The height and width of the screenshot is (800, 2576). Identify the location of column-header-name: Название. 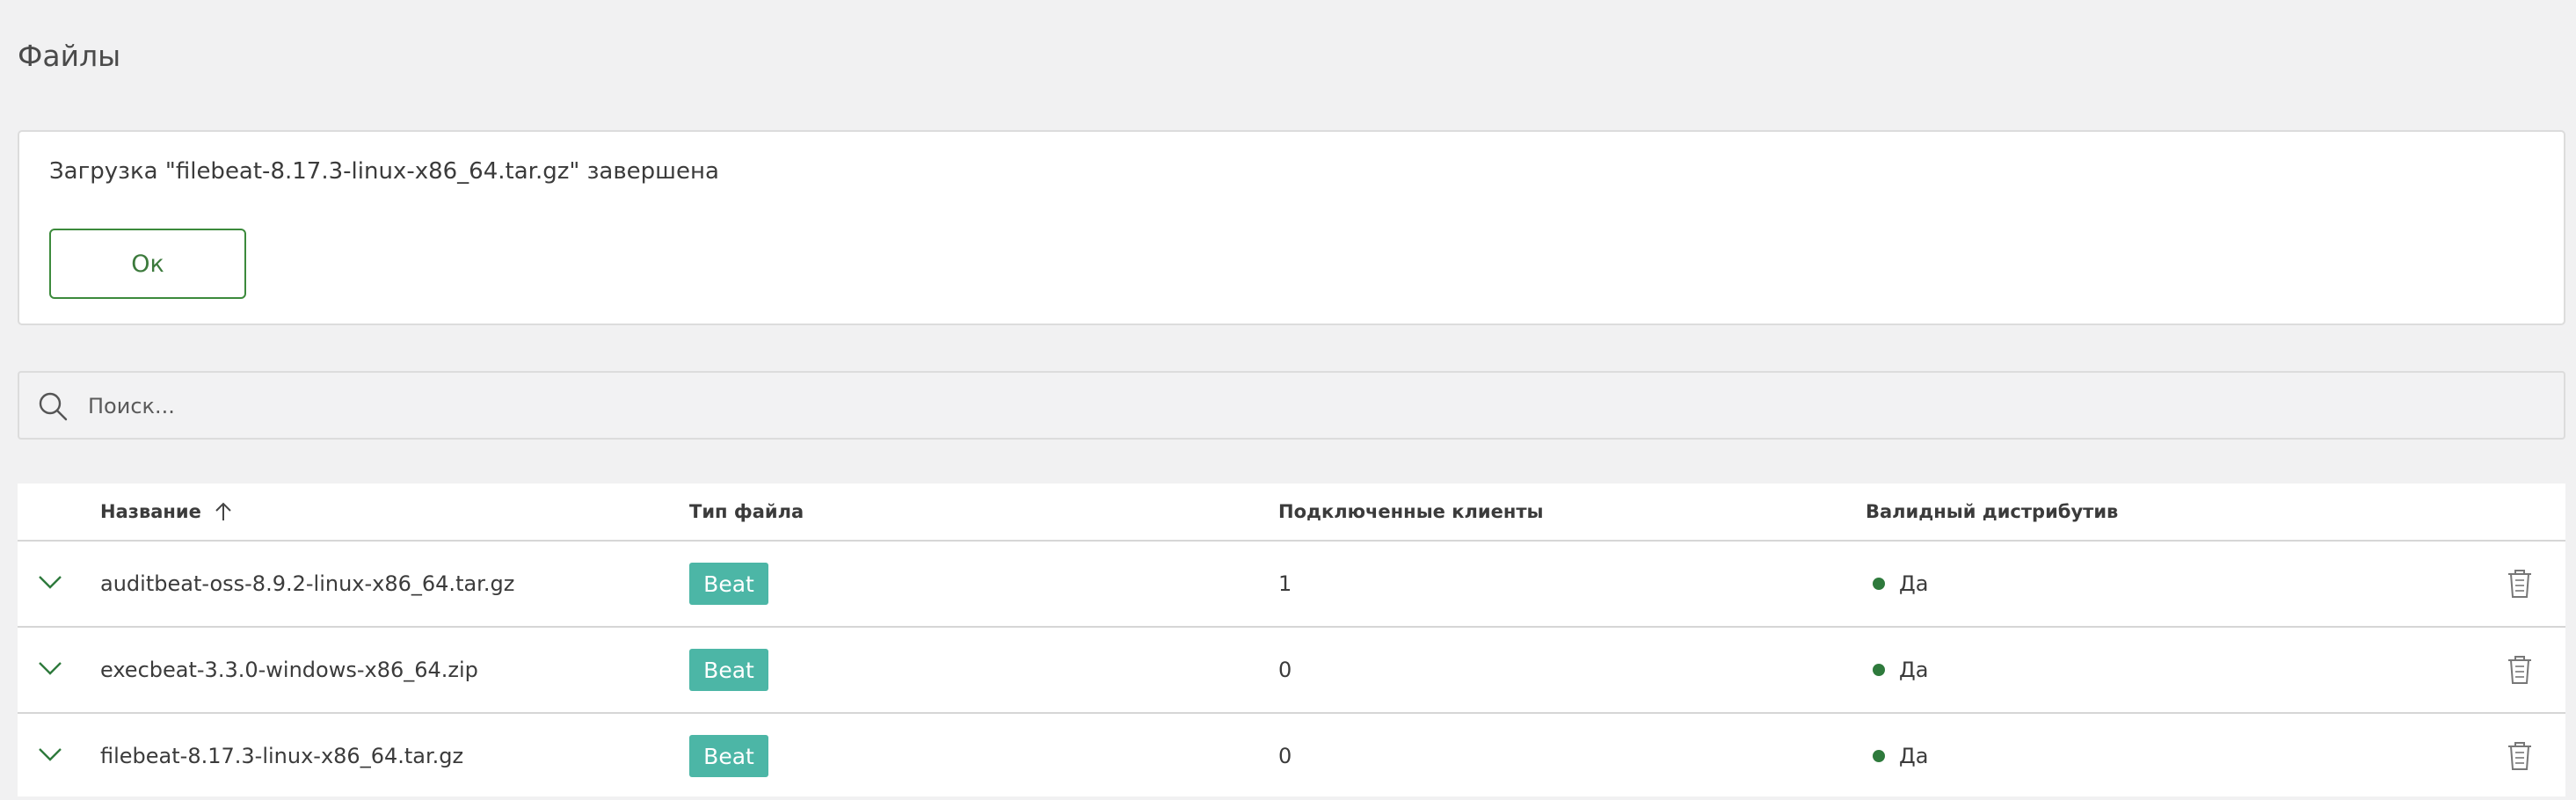
(166, 511).